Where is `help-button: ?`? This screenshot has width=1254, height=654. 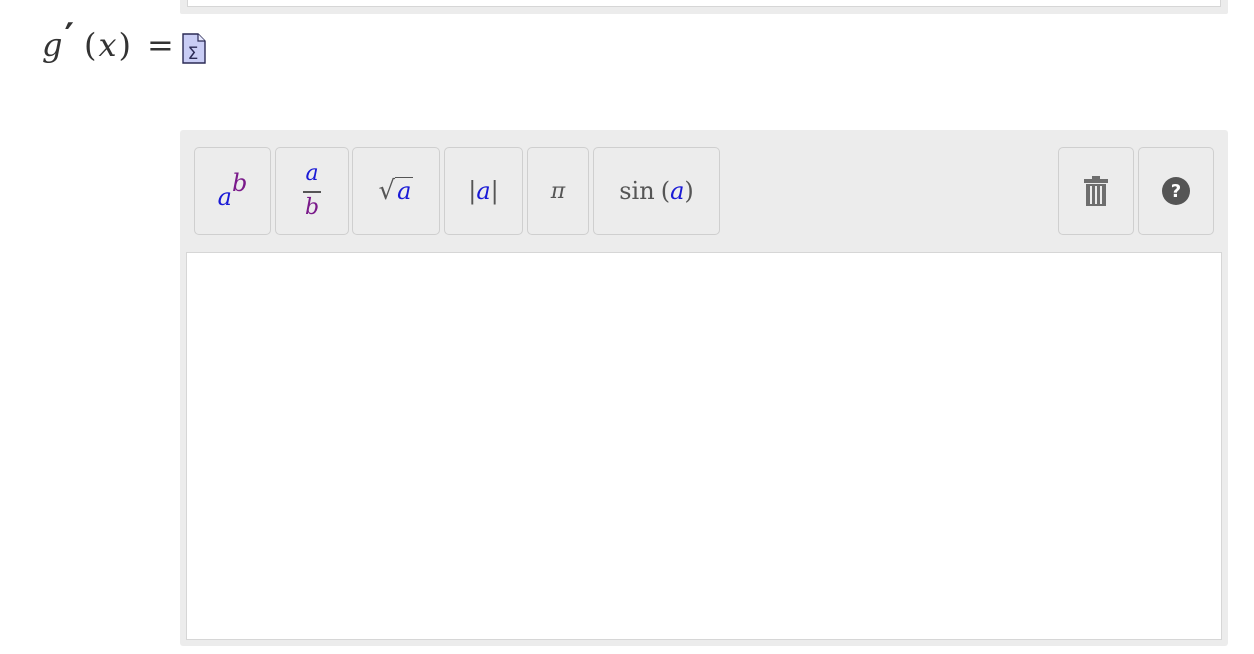
help-button: ? is located at coordinates (1176, 191).